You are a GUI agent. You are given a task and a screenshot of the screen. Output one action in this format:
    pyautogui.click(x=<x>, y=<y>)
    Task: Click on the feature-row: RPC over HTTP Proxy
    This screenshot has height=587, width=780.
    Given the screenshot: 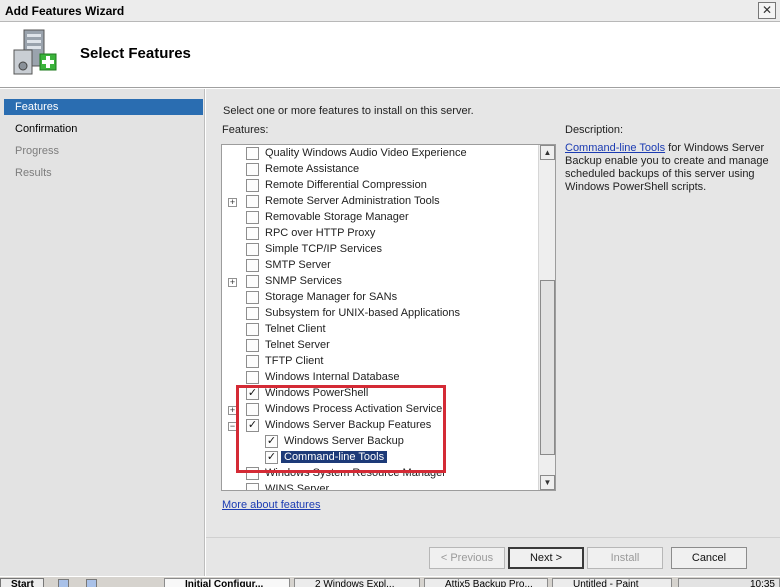 What is the action you would take?
    pyautogui.click(x=380, y=234)
    